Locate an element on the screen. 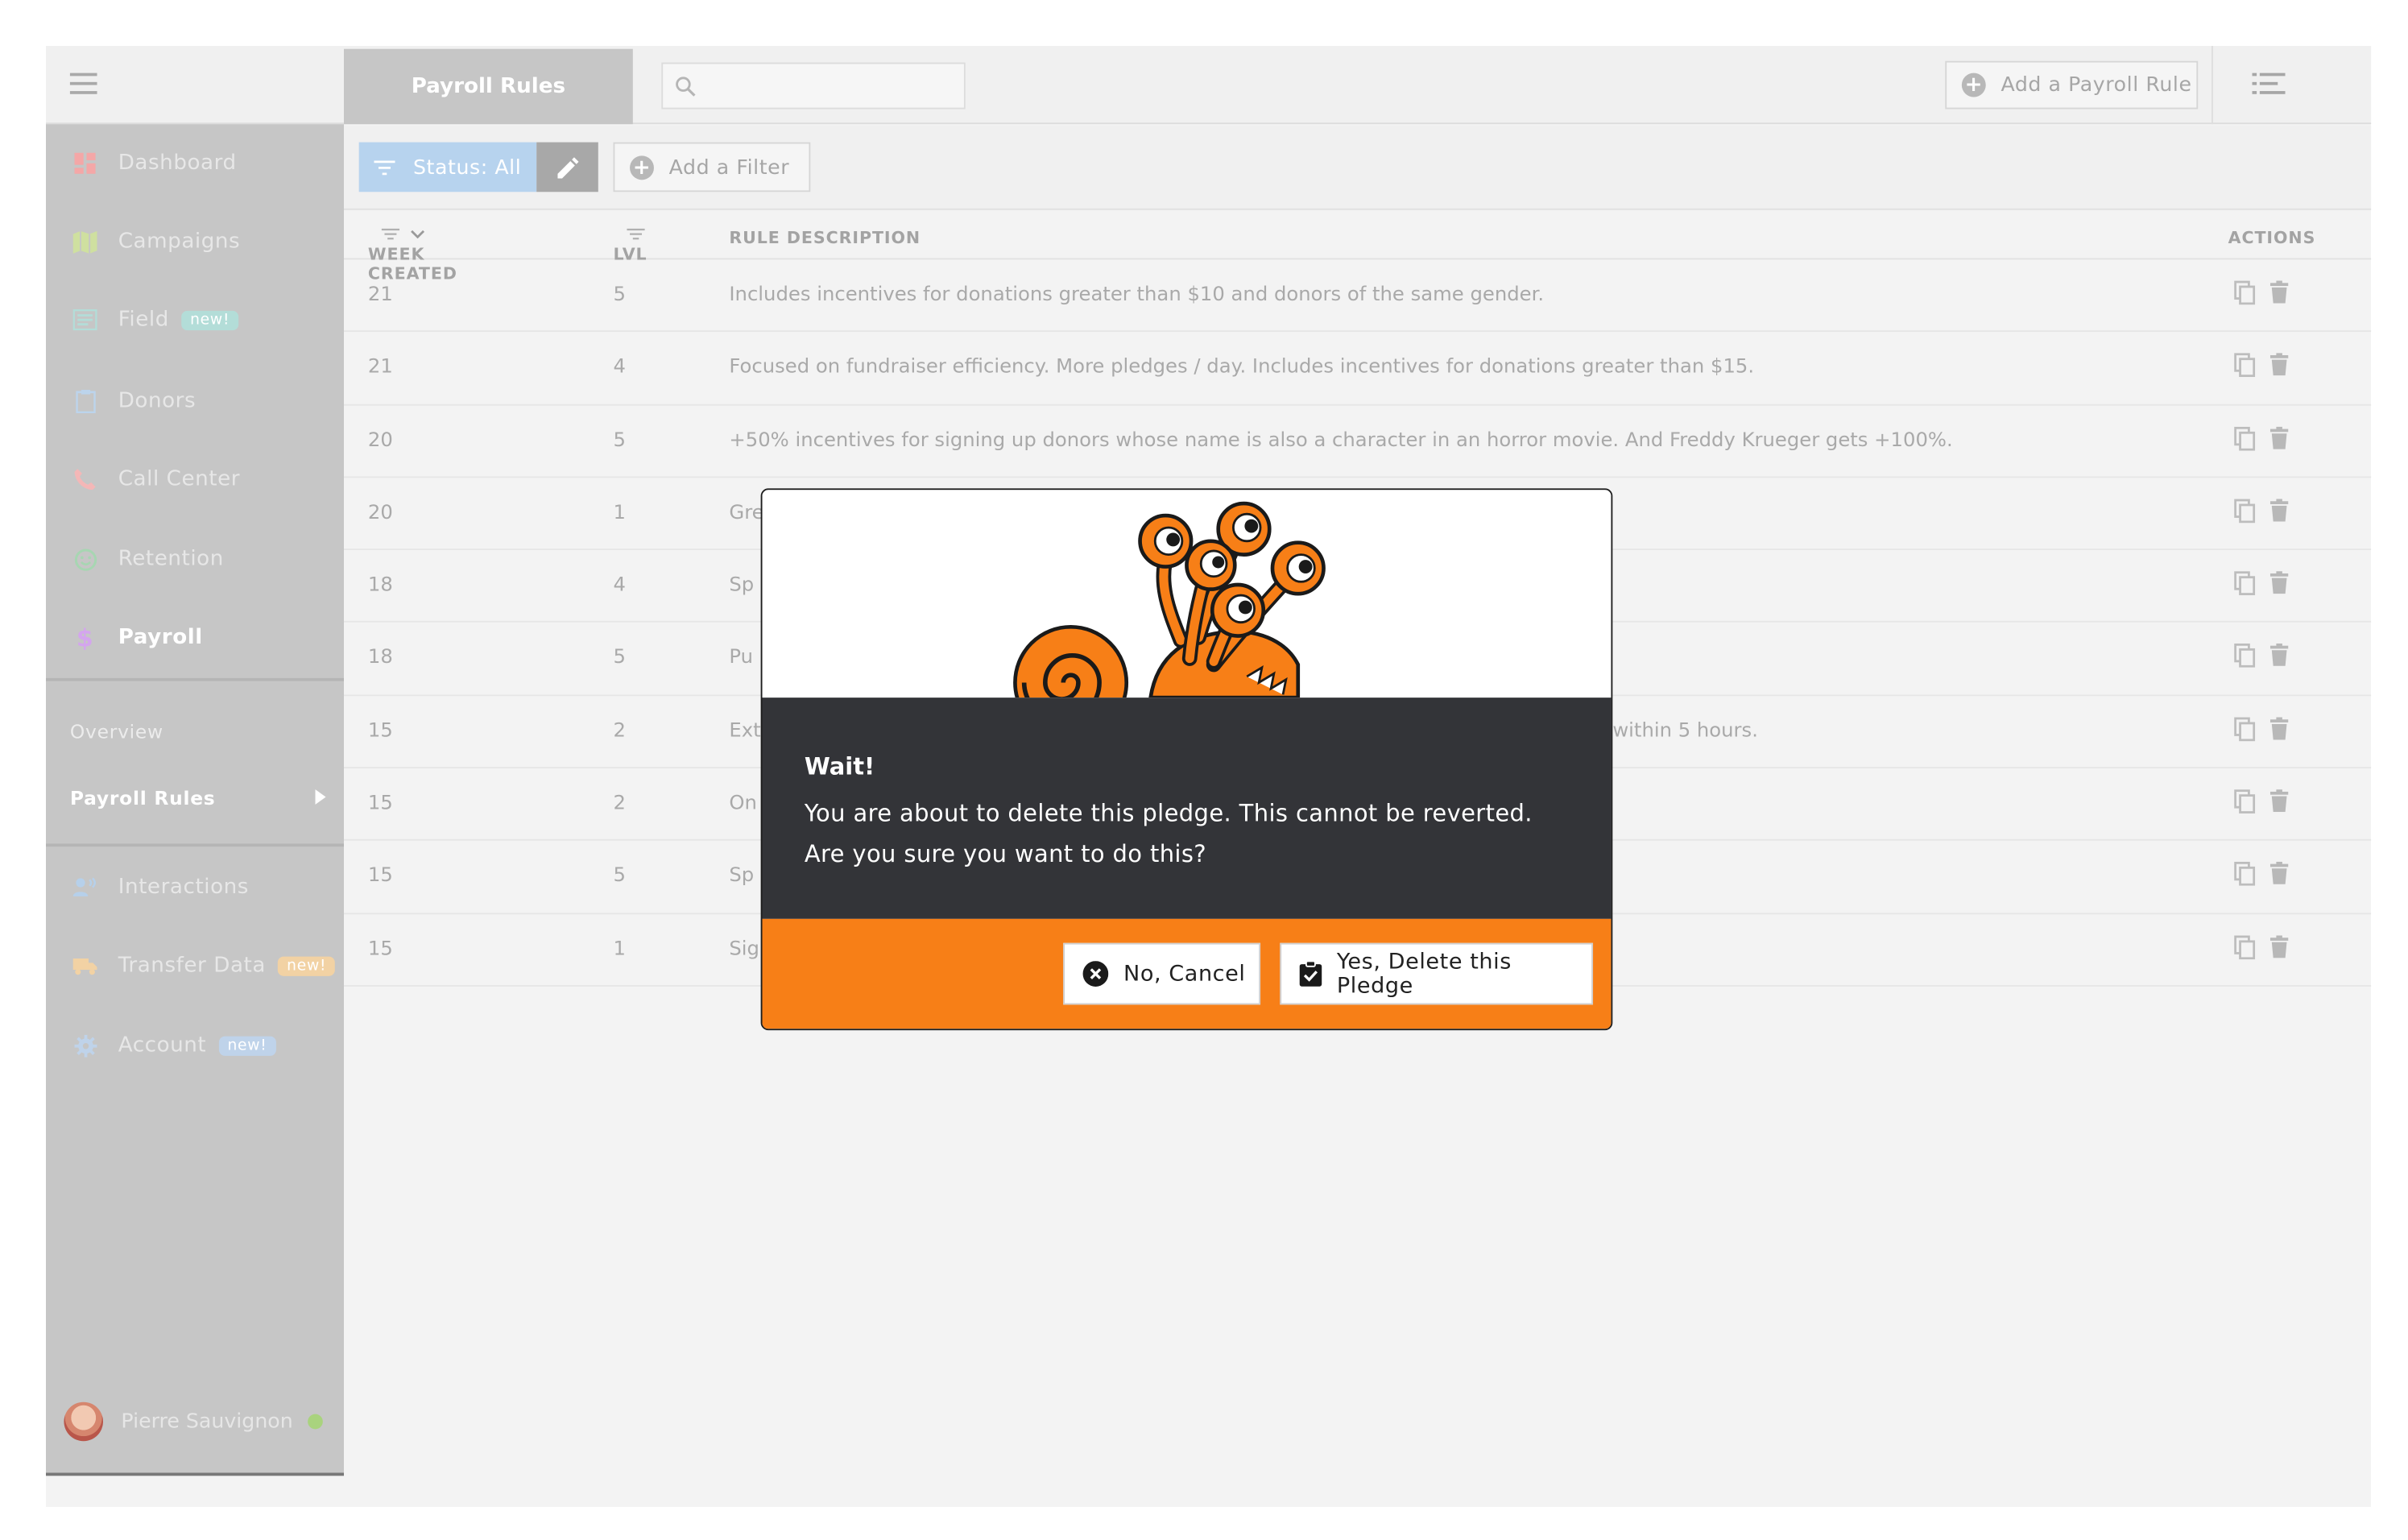 The image size is (2408, 1540). sidebar-subitem-payroll-rules: Payroll Rules is located at coordinates (198, 797).